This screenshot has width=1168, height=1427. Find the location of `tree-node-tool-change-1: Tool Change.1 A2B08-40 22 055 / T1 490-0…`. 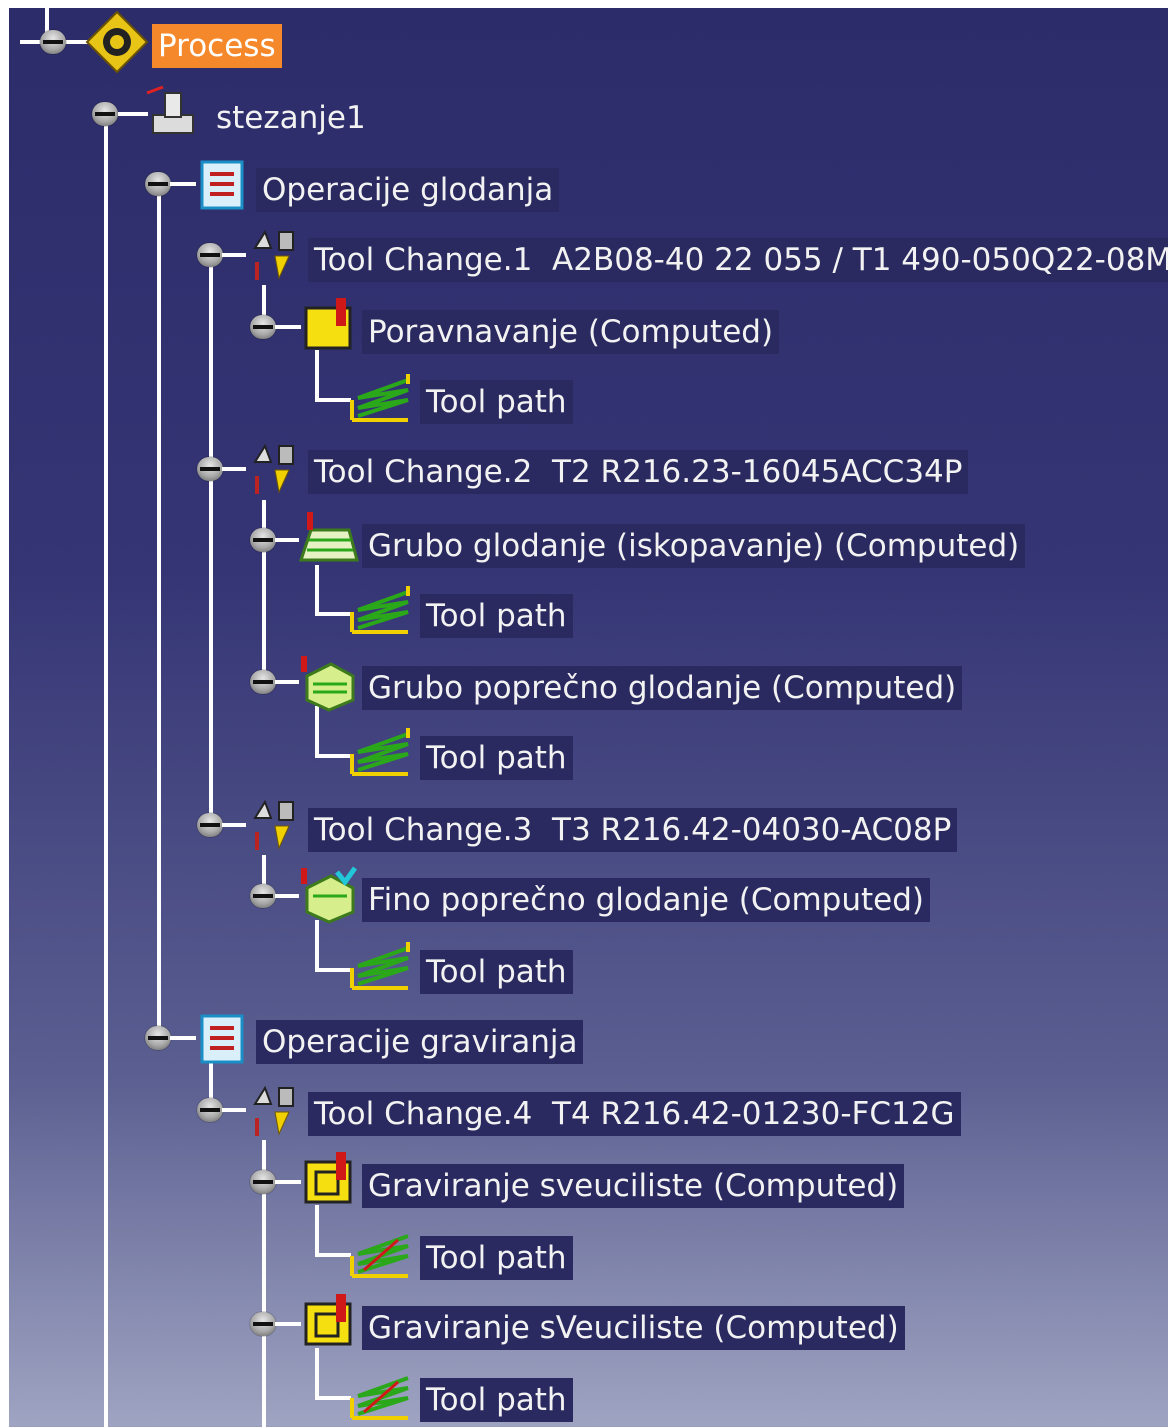

tree-node-tool-change-1: Tool Change.1 A2B08-40 22 055 / T1 490-0… is located at coordinates (738, 260).